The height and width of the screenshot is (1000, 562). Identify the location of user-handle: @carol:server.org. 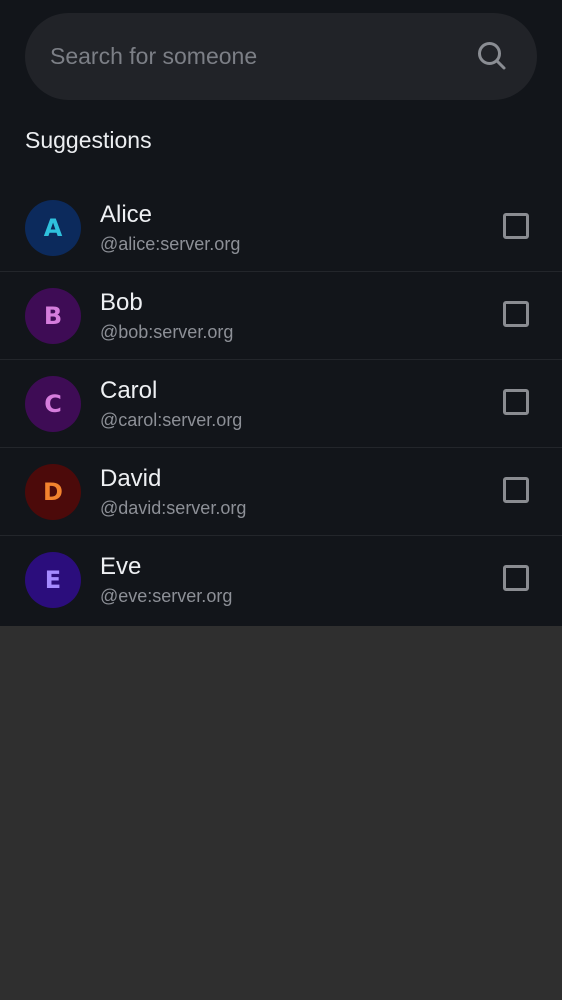
(171, 420).